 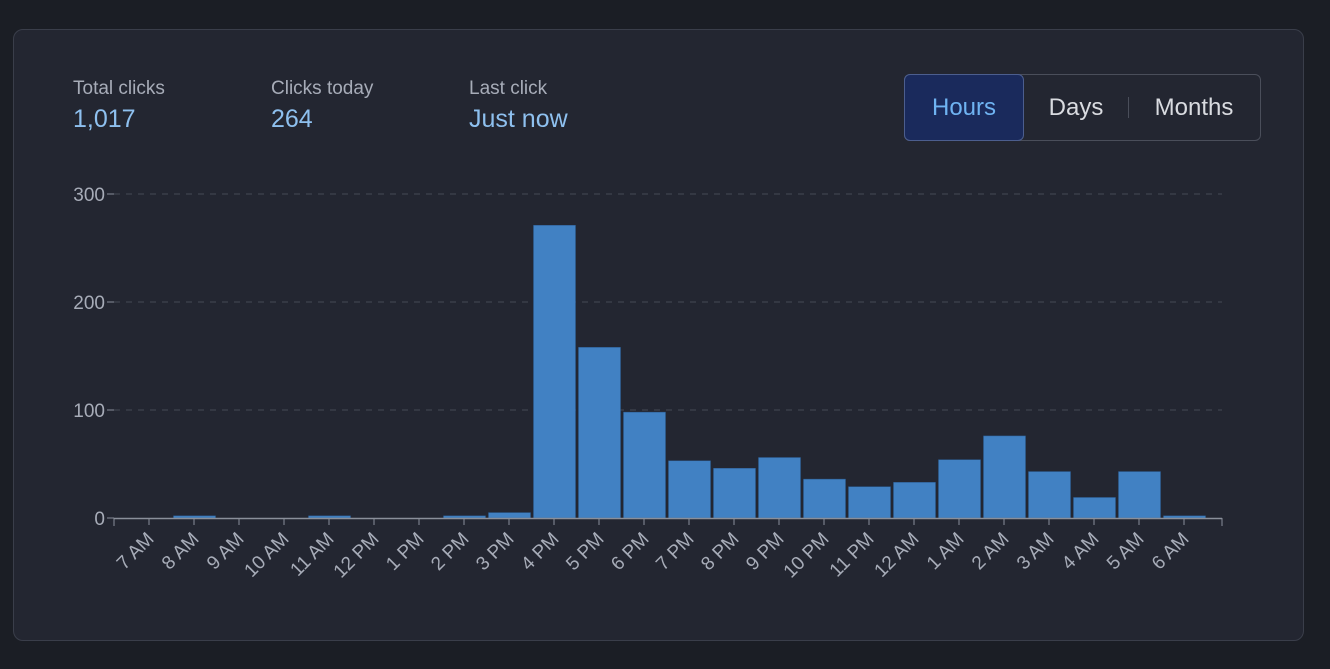 I want to click on x-tick-label: 7 PM, so click(x=675, y=552).